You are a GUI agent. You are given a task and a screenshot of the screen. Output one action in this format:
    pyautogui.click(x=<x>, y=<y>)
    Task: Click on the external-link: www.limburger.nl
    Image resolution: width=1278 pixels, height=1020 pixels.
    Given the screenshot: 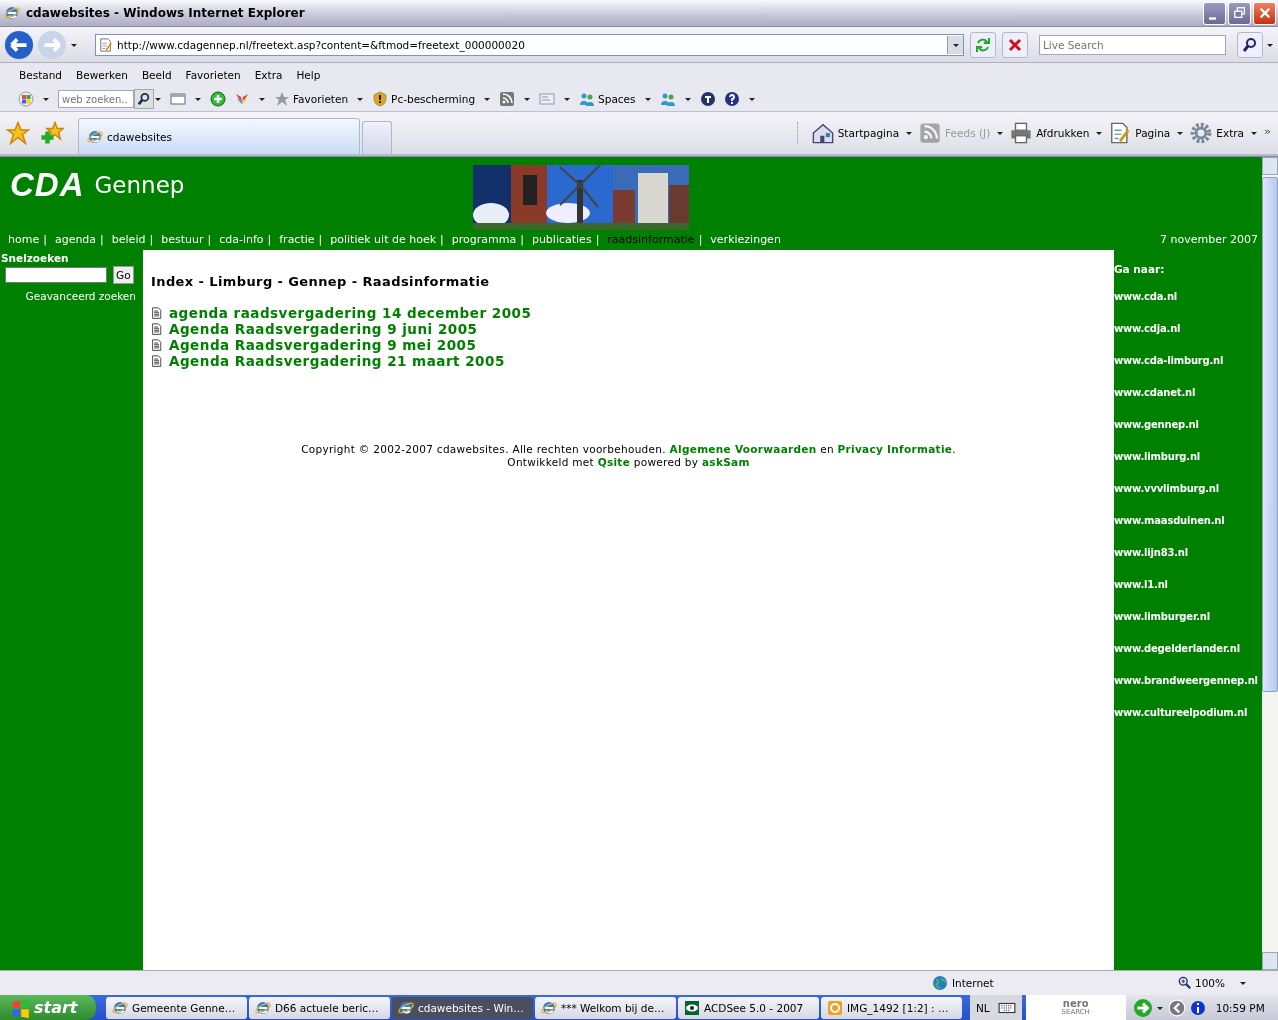 What is the action you would take?
    pyautogui.click(x=1188, y=627)
    